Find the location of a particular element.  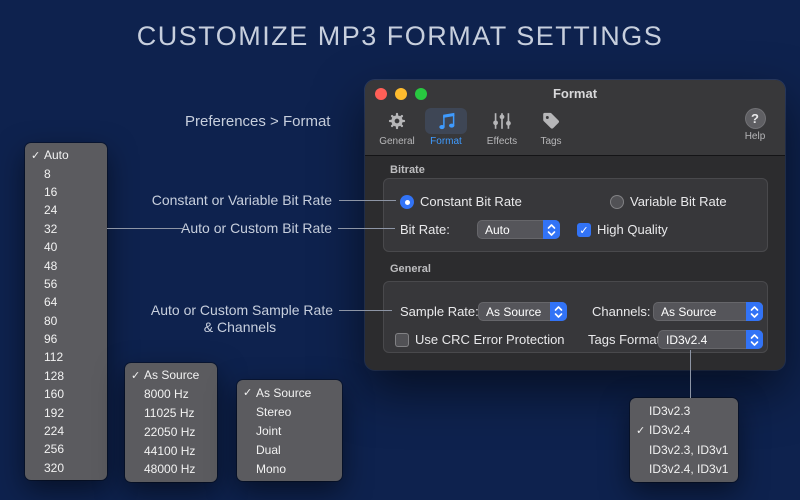

breadcrumb: Preferences > Format is located at coordinates (258, 121).